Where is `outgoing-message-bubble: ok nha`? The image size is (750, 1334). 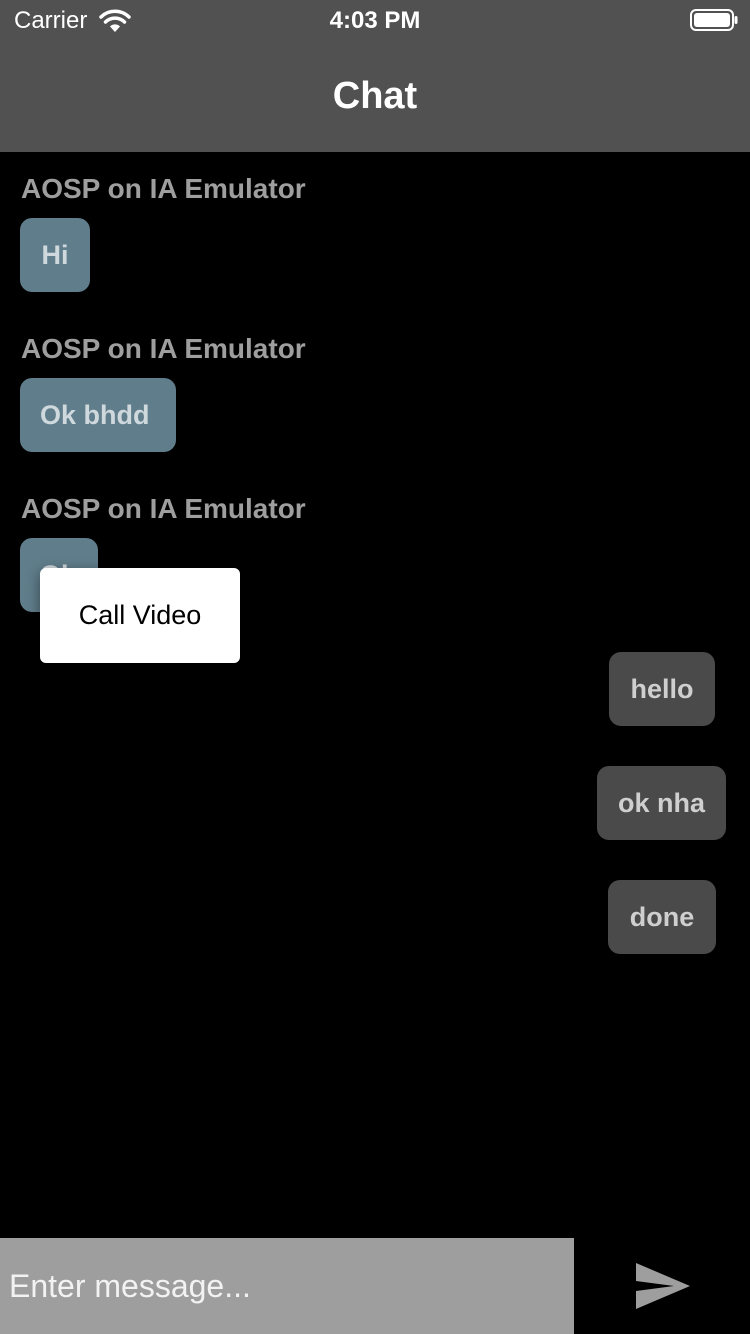 outgoing-message-bubble: ok nha is located at coordinates (661, 803).